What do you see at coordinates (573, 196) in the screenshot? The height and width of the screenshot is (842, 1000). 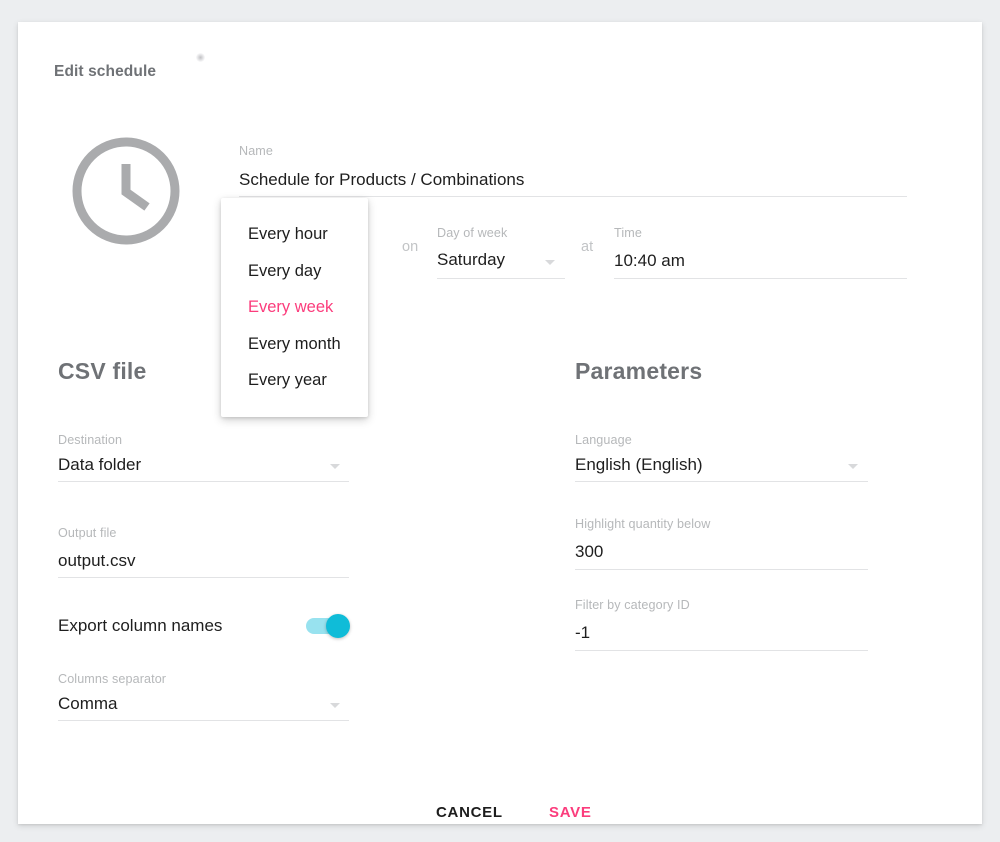 I see `name-input-underline` at bounding box center [573, 196].